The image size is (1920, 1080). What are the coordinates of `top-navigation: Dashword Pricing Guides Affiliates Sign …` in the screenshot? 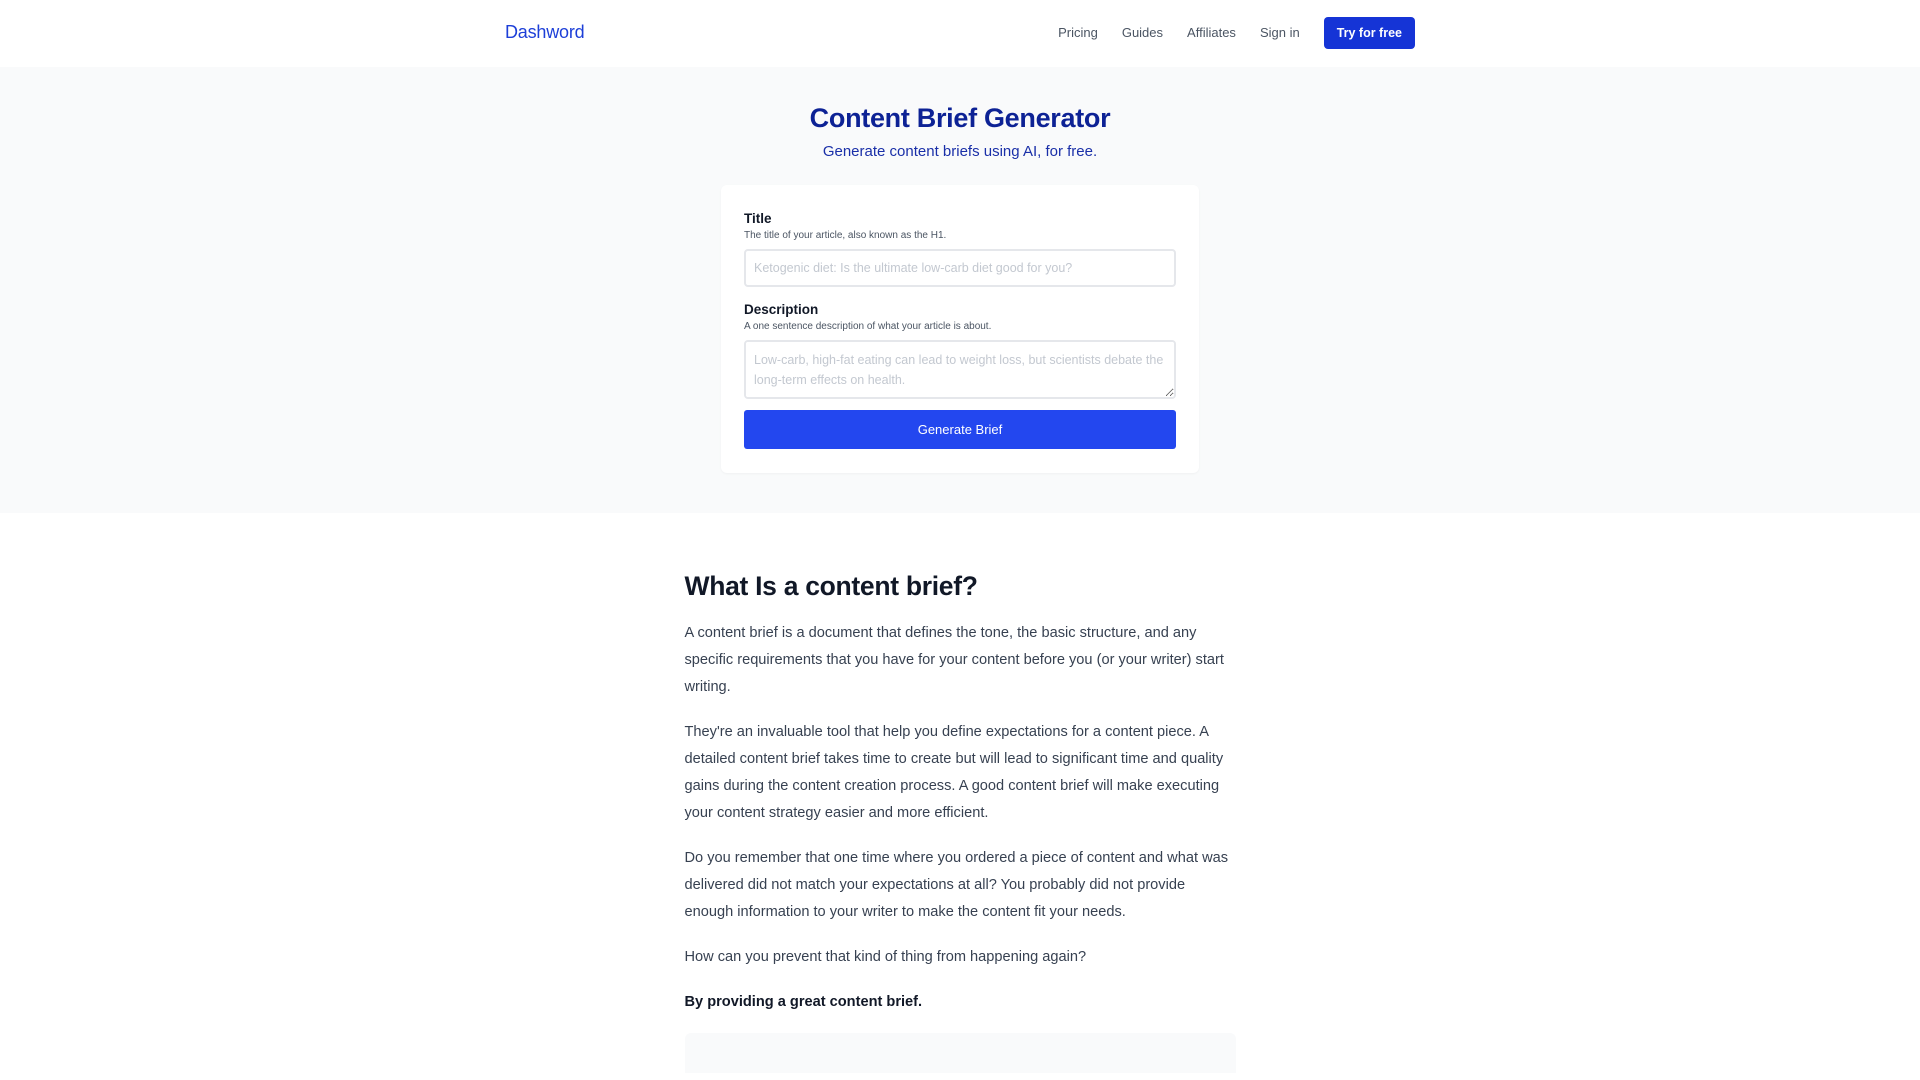 It's located at (960, 33).